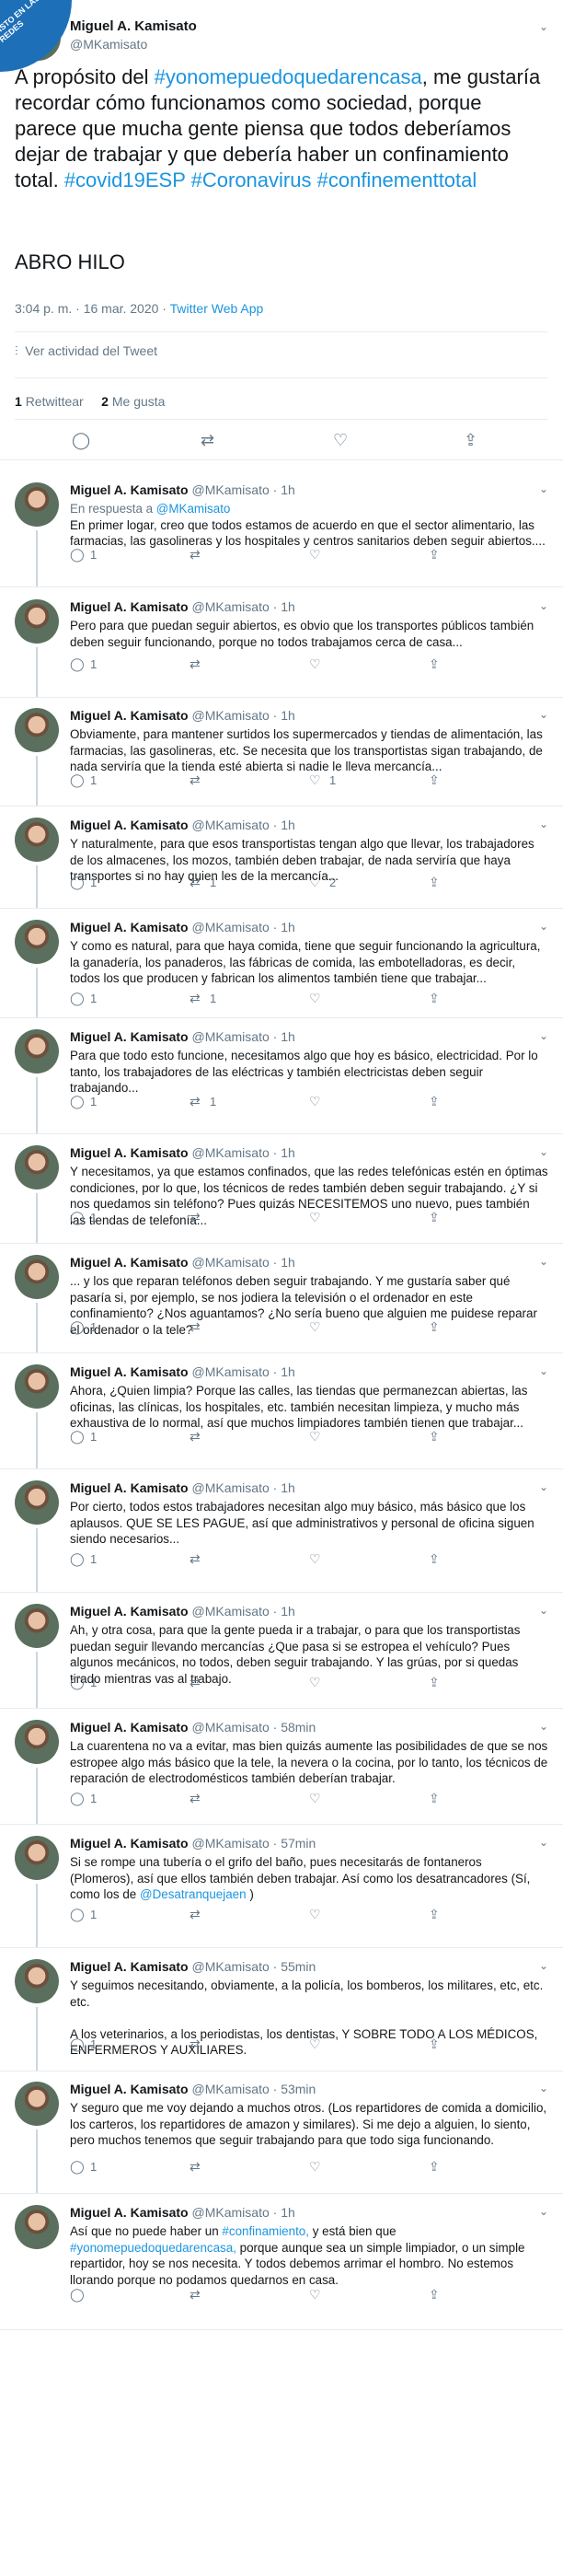  Describe the element at coordinates (252, 1727) in the screenshot. I see `reply-author-handle: @MKamisato · 58min` at that location.